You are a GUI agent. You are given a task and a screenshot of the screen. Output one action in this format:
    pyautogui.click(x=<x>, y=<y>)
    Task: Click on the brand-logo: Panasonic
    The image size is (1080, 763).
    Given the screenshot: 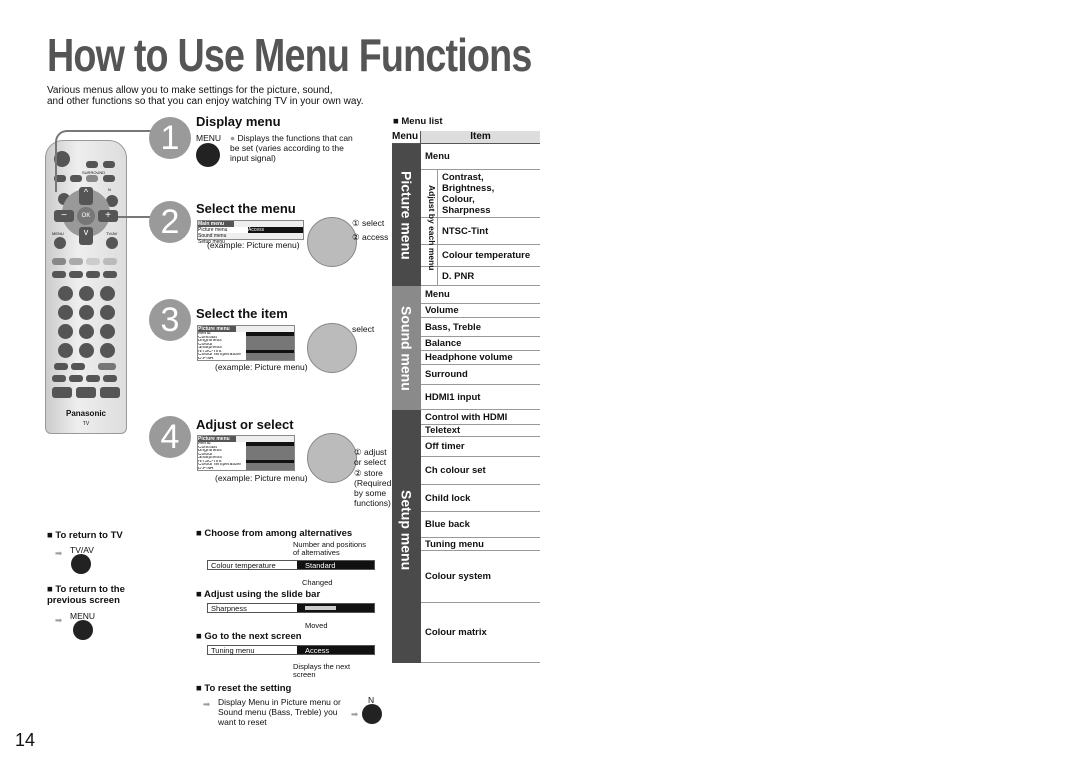 What is the action you would take?
    pyautogui.click(x=85, y=413)
    